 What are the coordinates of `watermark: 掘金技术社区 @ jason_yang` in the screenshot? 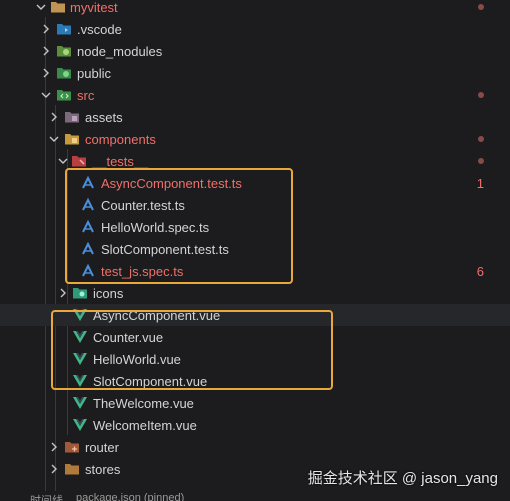 It's located at (402, 478).